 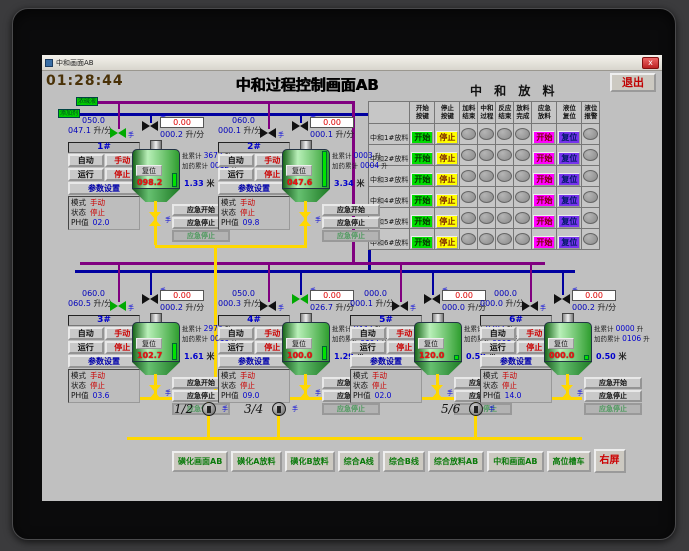 What do you see at coordinates (403, 461) in the screenshot?
I see `nav-button: 综合B线` at bounding box center [403, 461].